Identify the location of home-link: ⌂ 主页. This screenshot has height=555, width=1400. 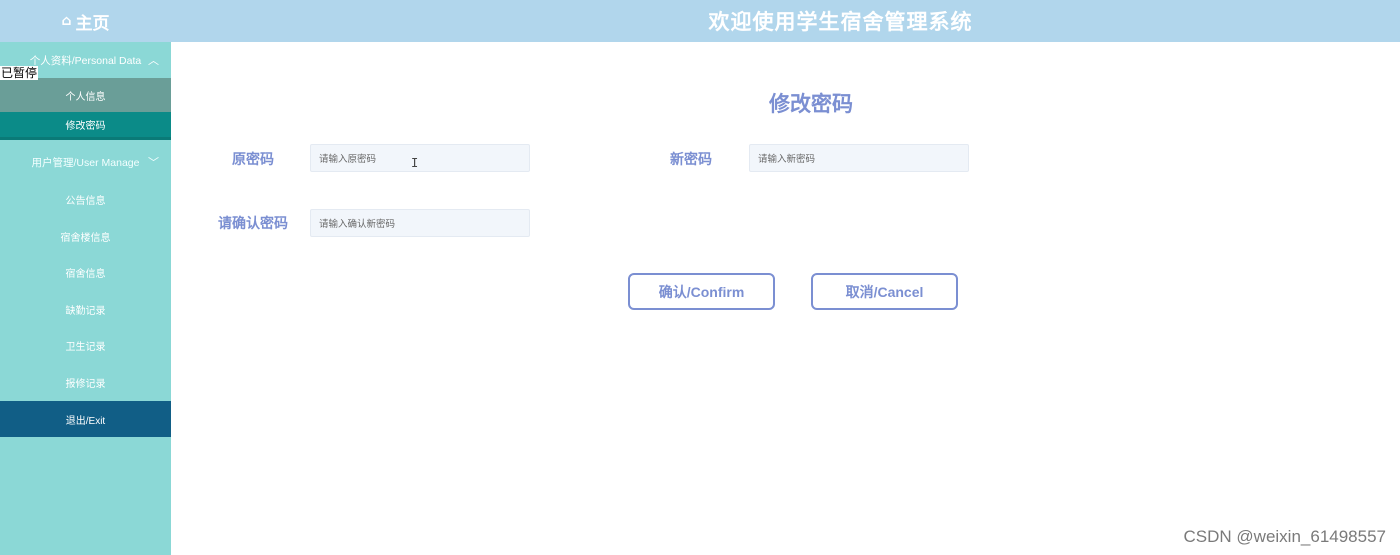
(85, 21).